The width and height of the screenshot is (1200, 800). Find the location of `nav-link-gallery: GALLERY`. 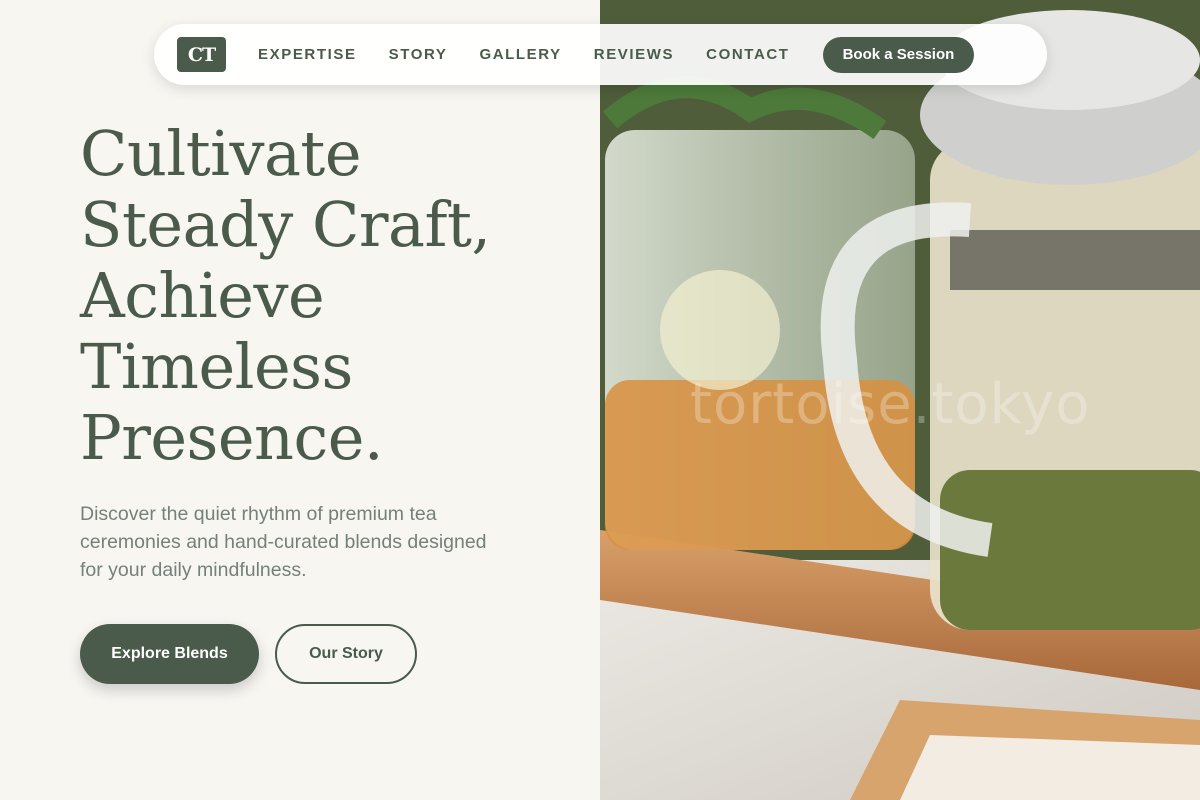

nav-link-gallery: GALLERY is located at coordinates (520, 54).